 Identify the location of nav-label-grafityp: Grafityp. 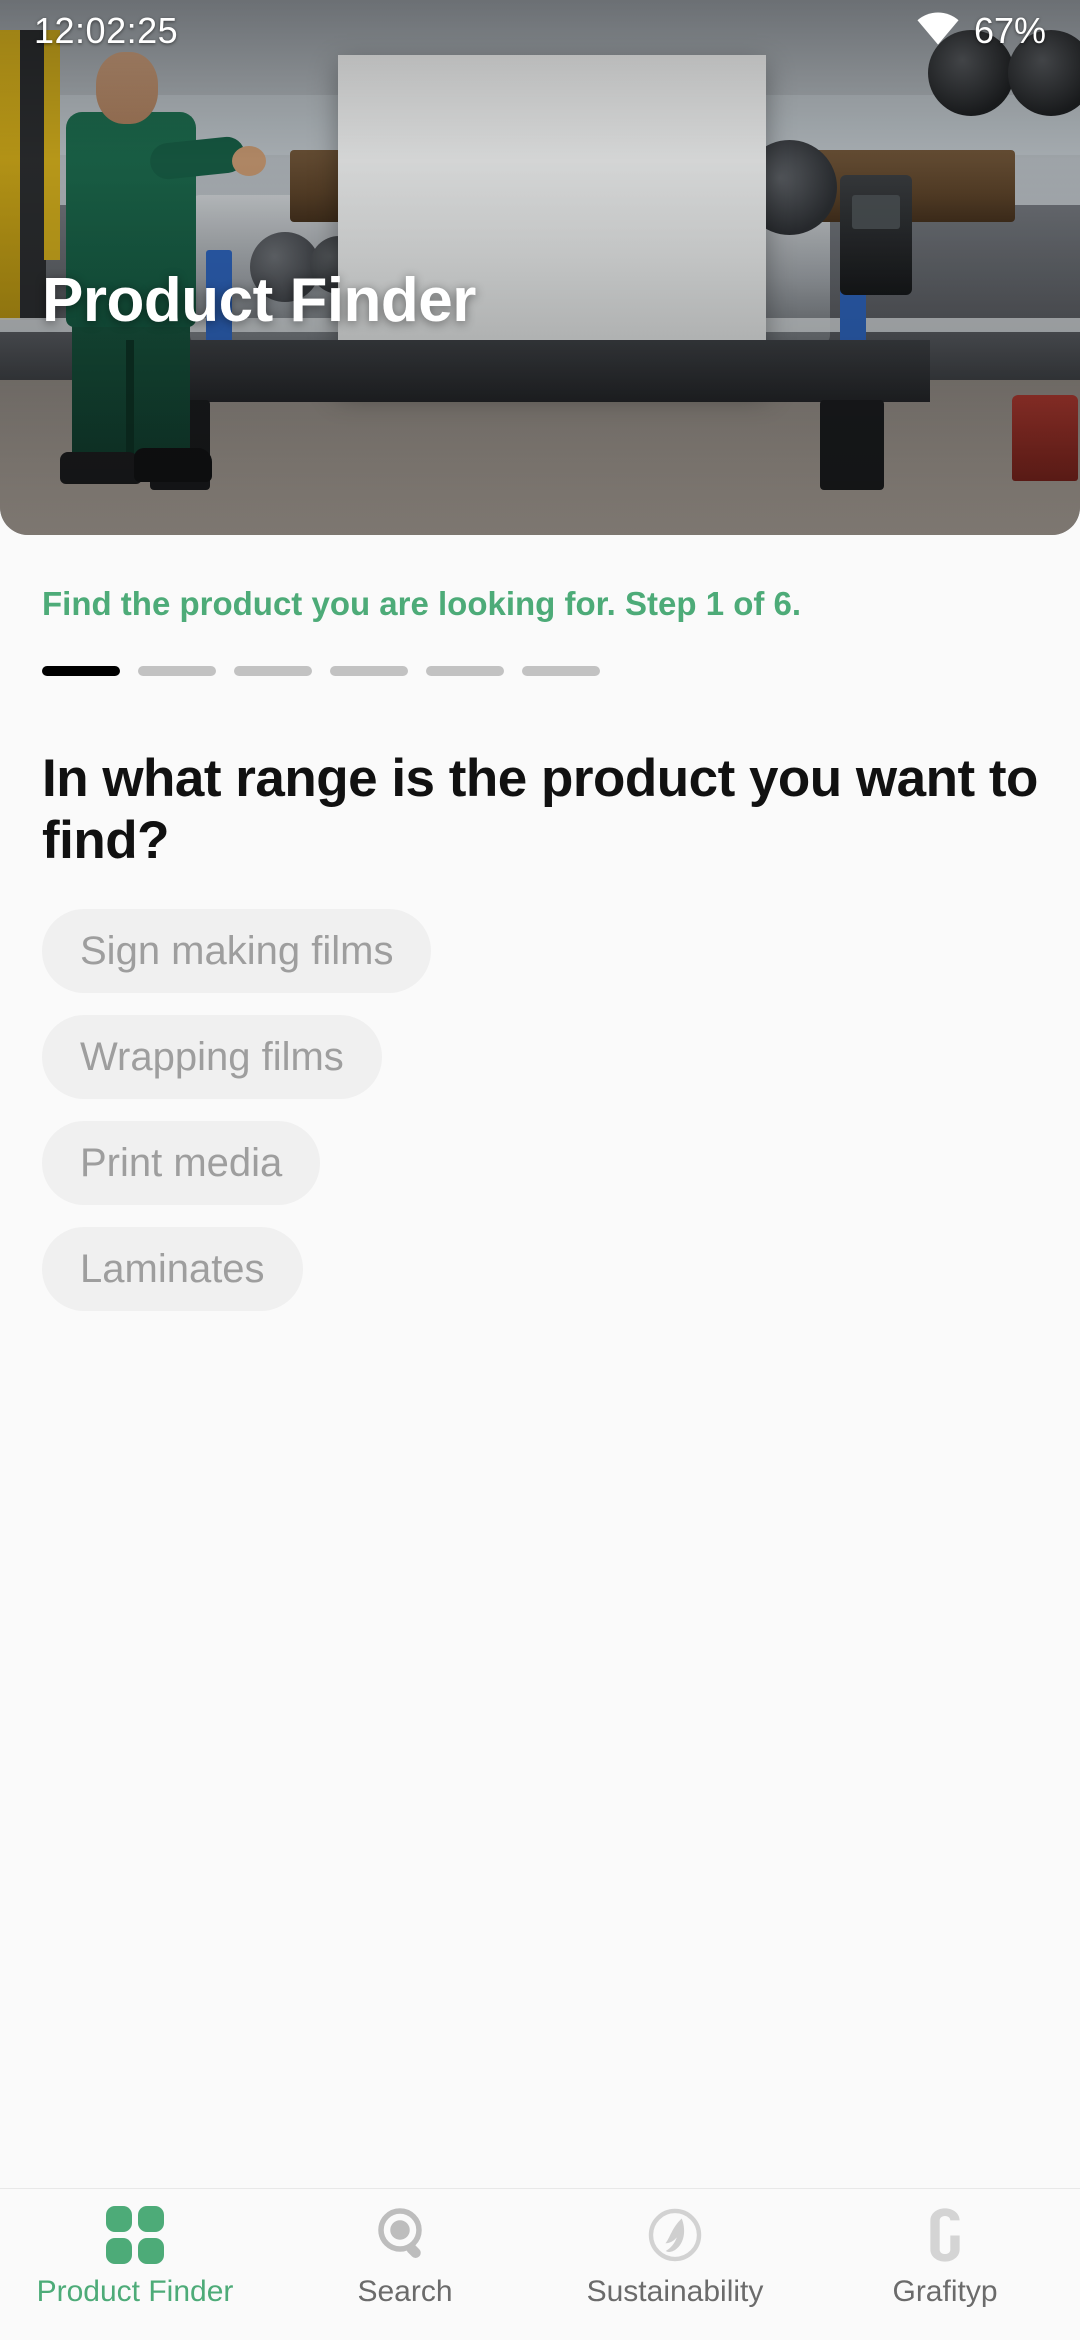
(945, 2291).